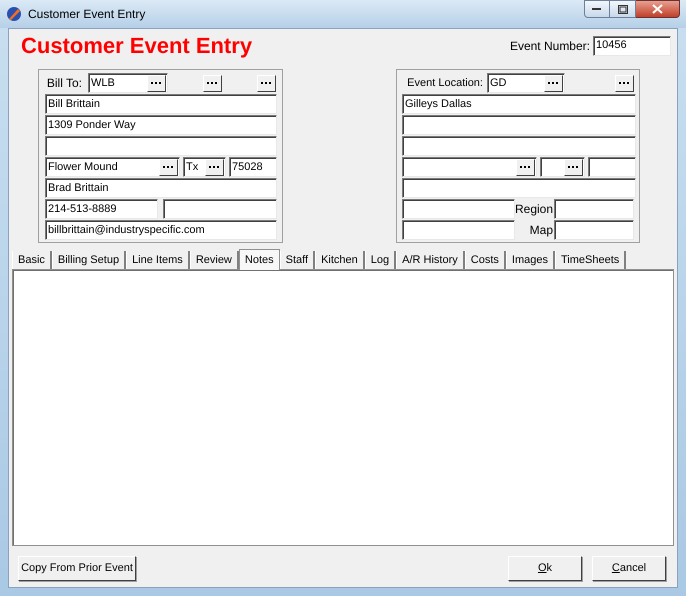 The image size is (686, 596). Describe the element at coordinates (298, 260) in the screenshot. I see `tab: Staff` at that location.